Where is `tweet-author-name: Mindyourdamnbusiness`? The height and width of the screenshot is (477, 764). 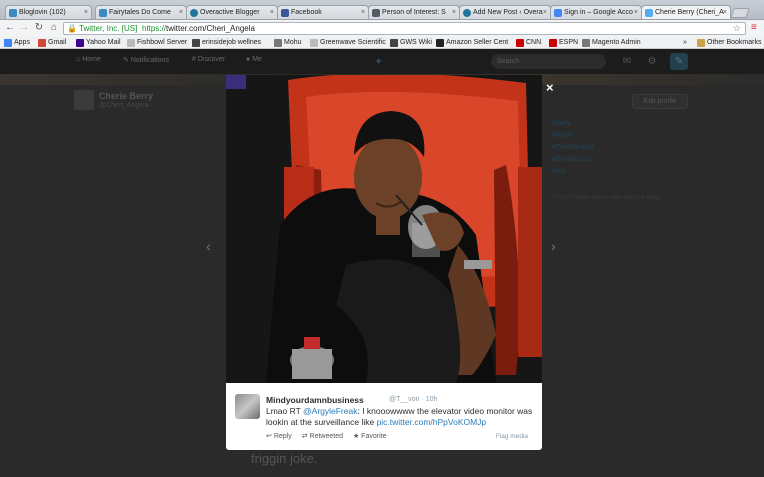
tweet-author-name: Mindyourdamnbusiness is located at coordinates (315, 400).